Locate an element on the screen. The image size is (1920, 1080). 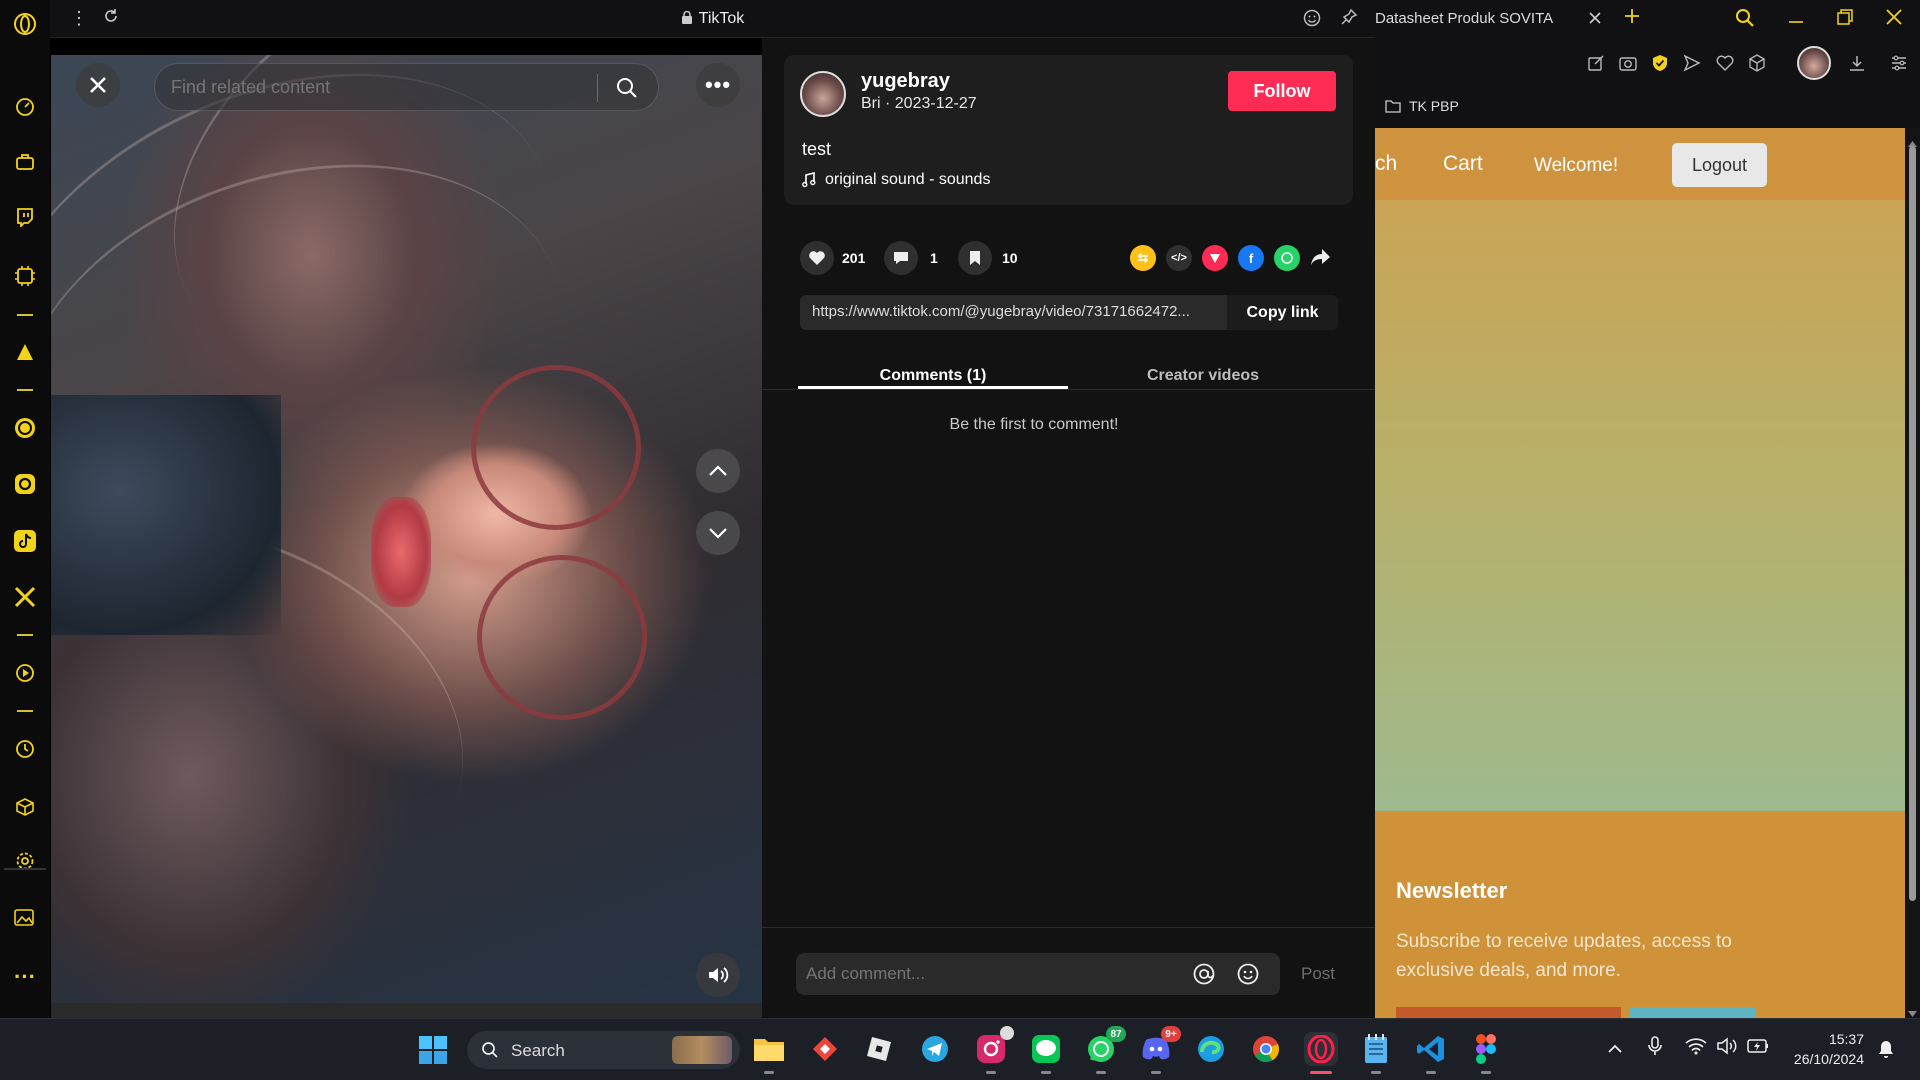
close-button is located at coordinates (98, 85).